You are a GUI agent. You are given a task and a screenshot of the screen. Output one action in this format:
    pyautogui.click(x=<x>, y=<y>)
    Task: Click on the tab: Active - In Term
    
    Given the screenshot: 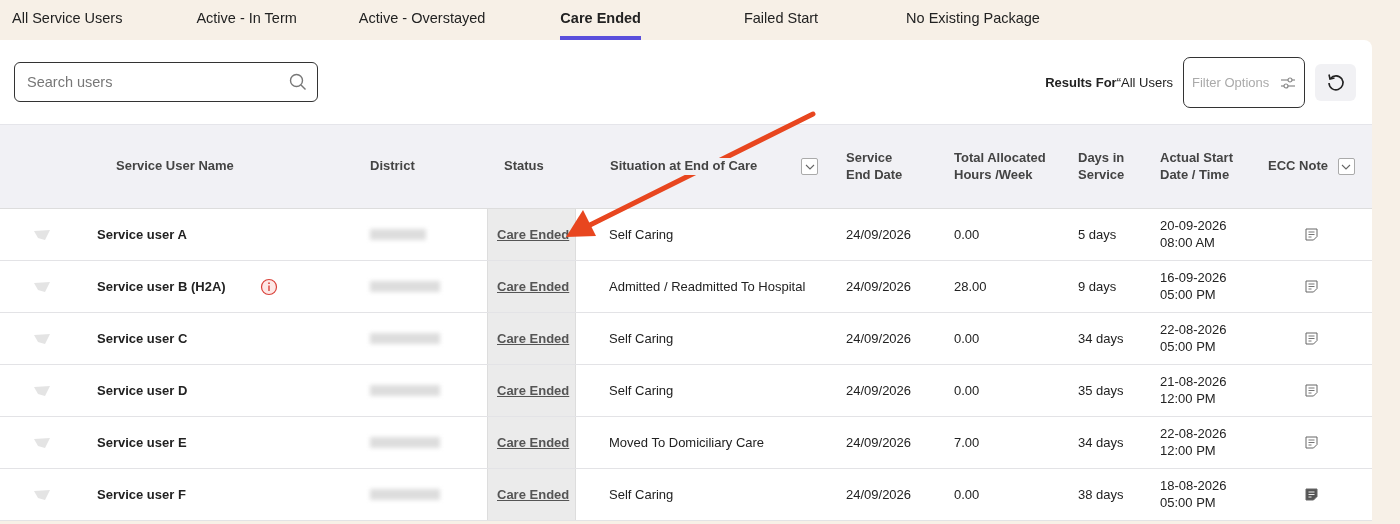 What is the action you would take?
    pyautogui.click(x=246, y=20)
    